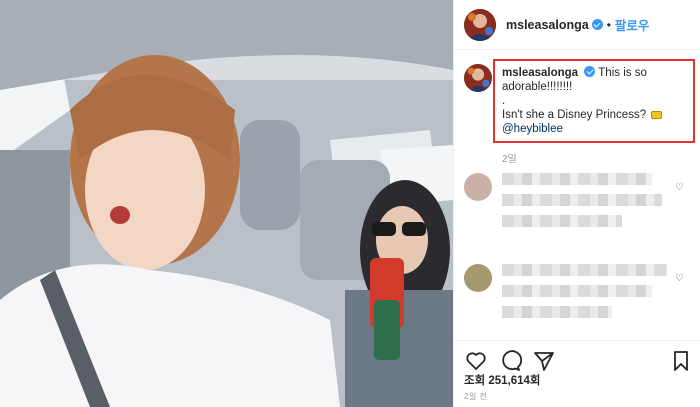  Describe the element at coordinates (547, 25) in the screenshot. I see `author-username: msleasalonga` at that location.